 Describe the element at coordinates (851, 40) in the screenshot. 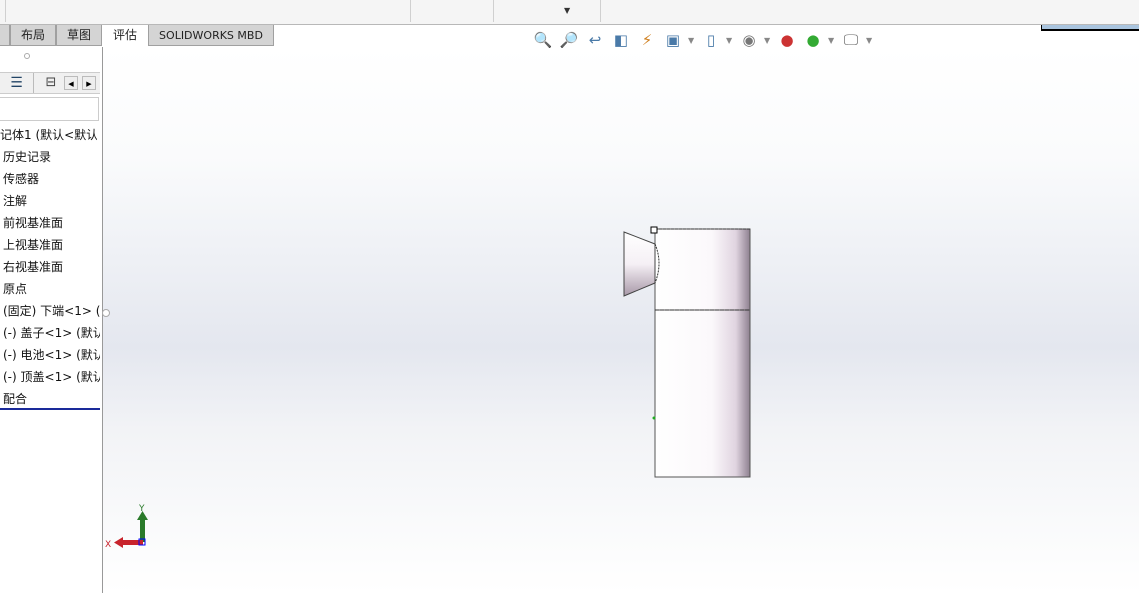

I see `view-settings-icon: 🖵` at that location.